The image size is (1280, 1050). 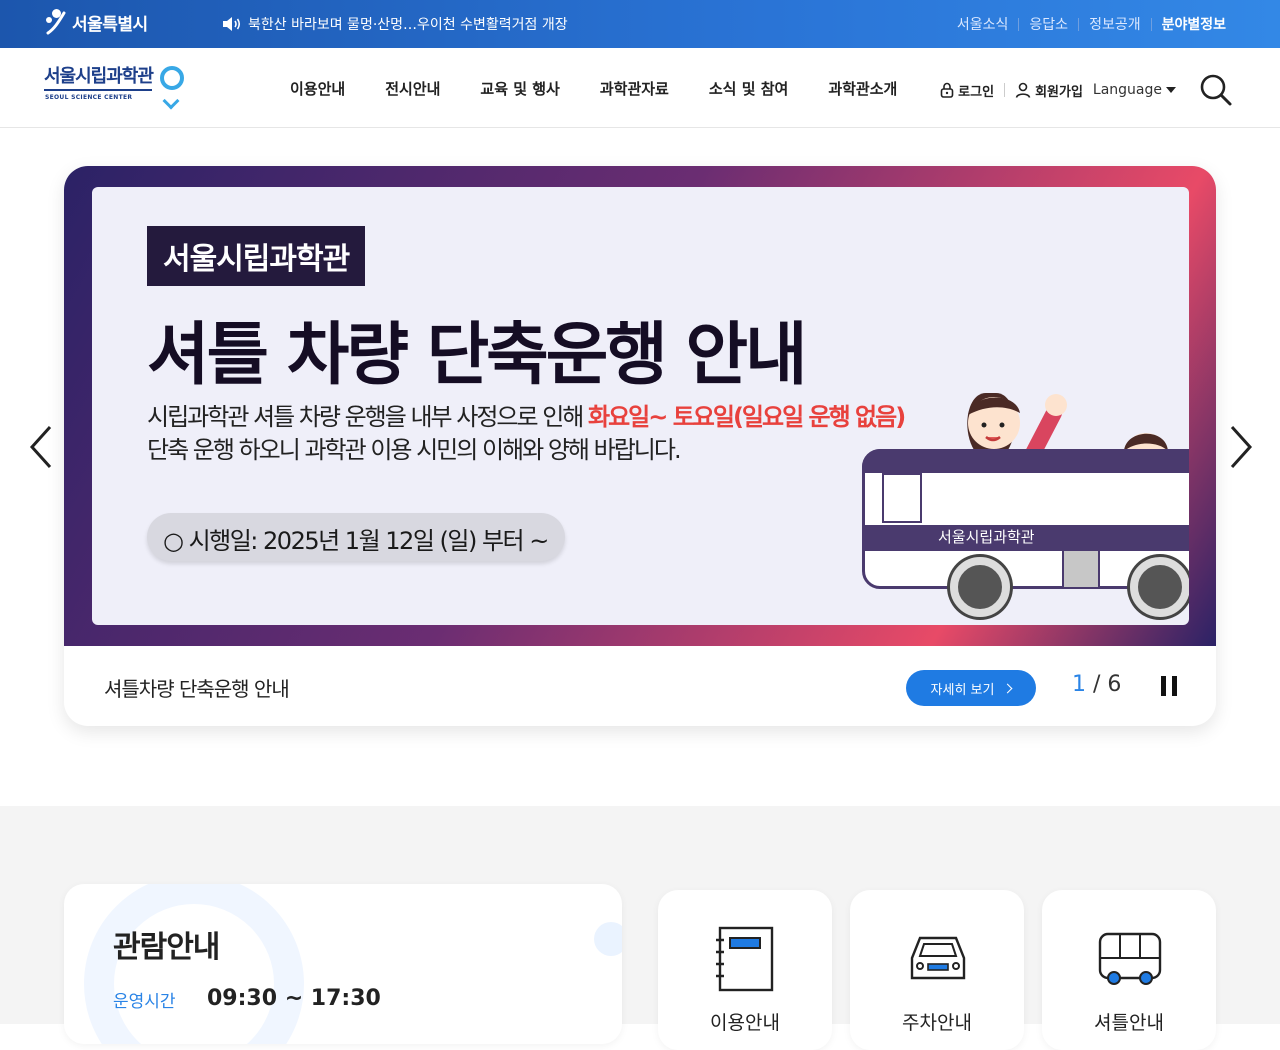 What do you see at coordinates (634, 88) in the screenshot?
I see `nav-resources: 과학관자료` at bounding box center [634, 88].